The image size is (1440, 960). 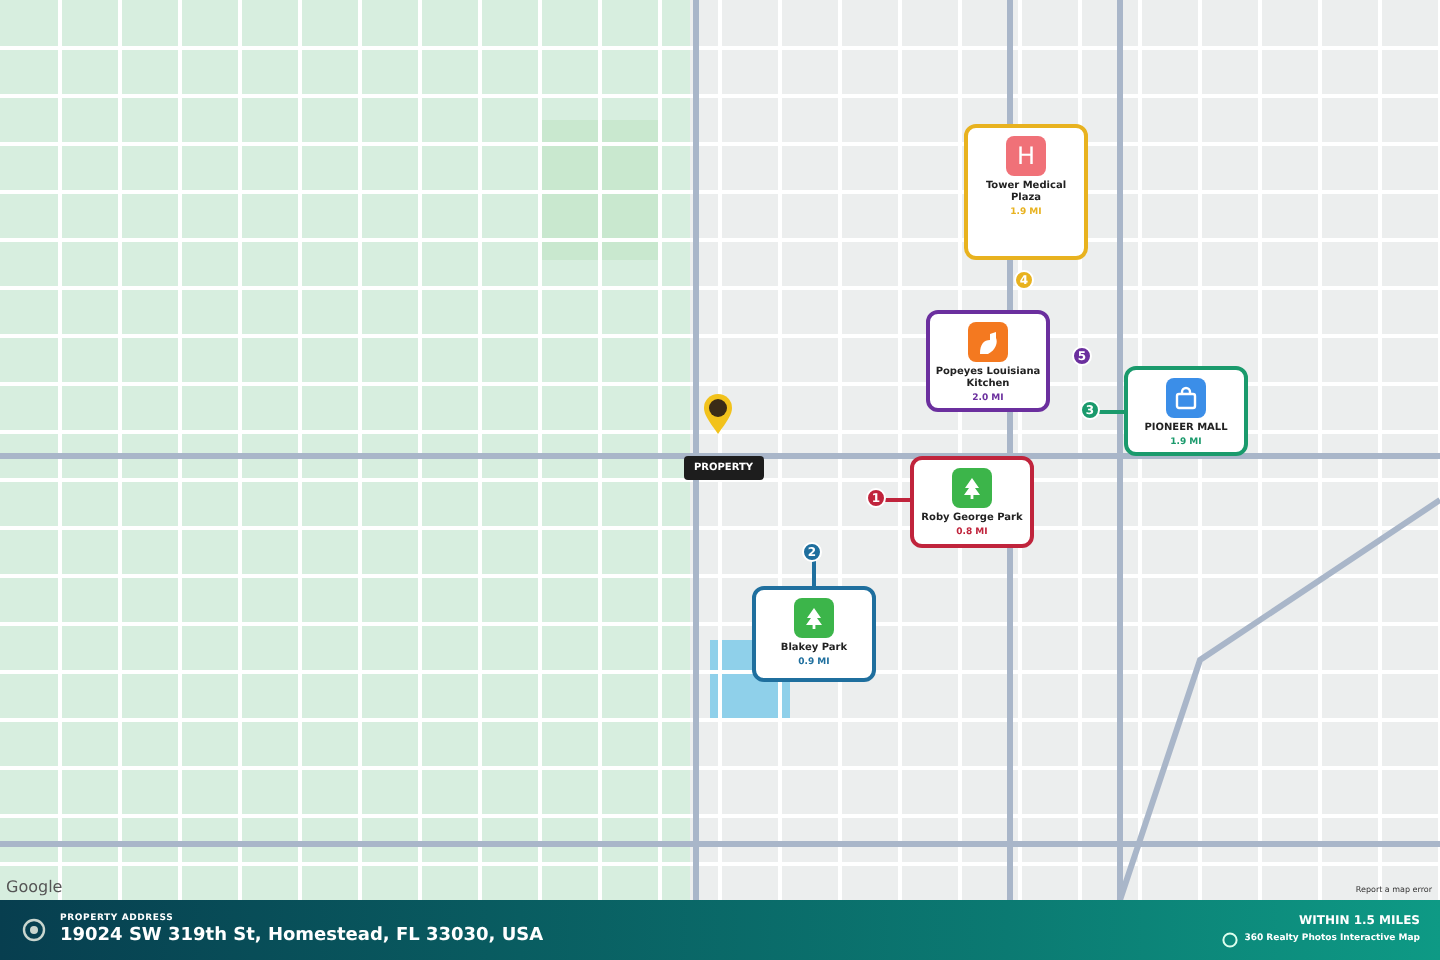 What do you see at coordinates (1230, 939) in the screenshot?
I see `globe-icon` at bounding box center [1230, 939].